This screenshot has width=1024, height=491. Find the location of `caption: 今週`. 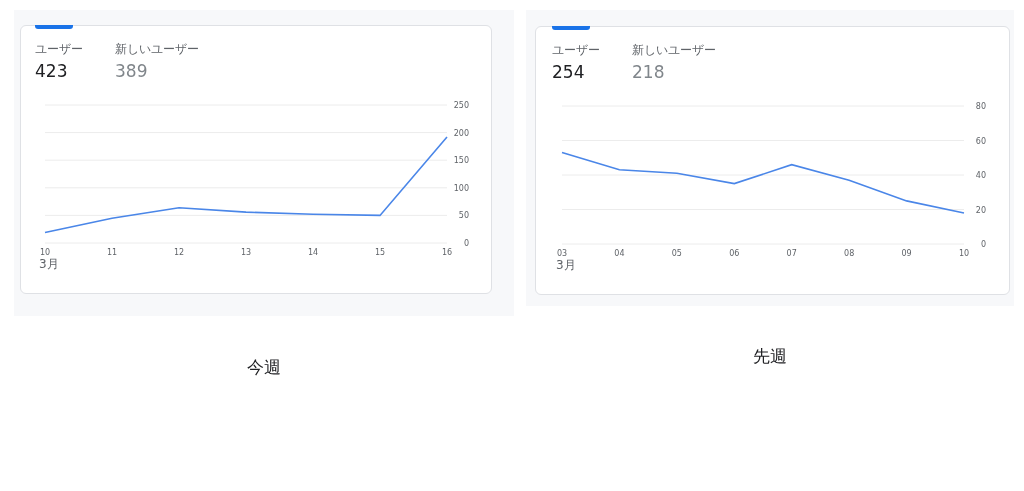

caption: 今週 is located at coordinates (264, 367).